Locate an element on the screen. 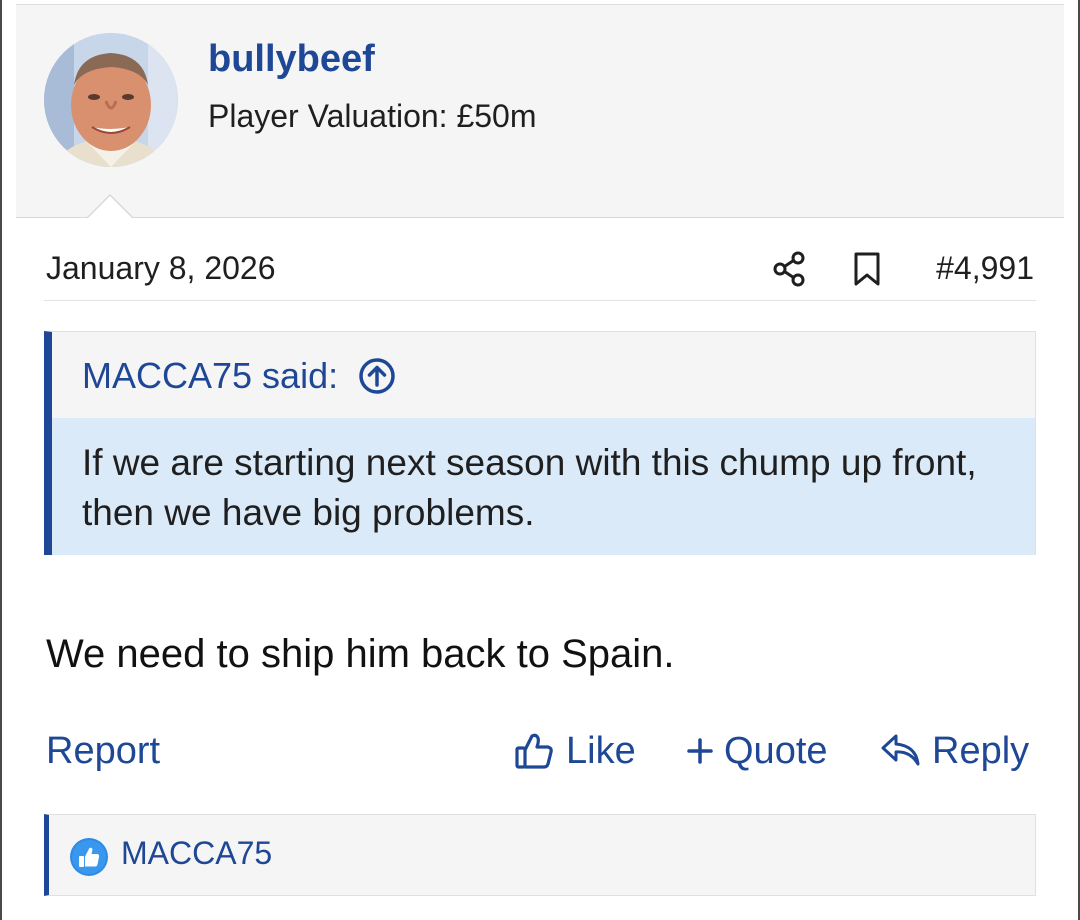 This screenshot has width=1080, height=920. quote-attribution: MACCA75 said: is located at coordinates (239, 376).